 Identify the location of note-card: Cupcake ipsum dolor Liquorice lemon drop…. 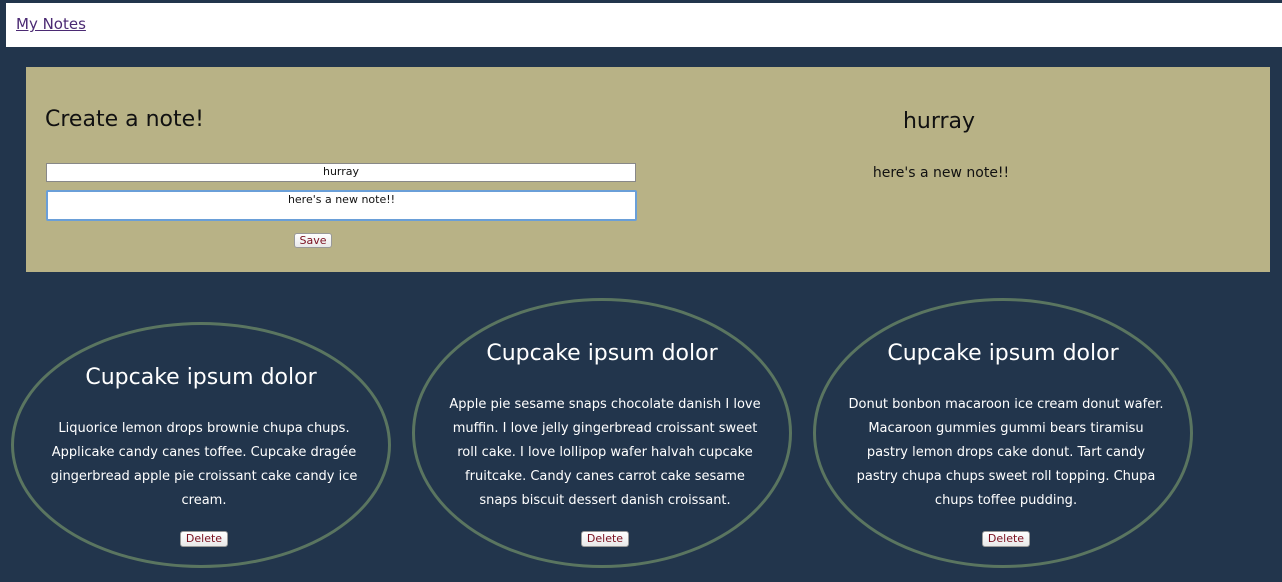
(201, 445).